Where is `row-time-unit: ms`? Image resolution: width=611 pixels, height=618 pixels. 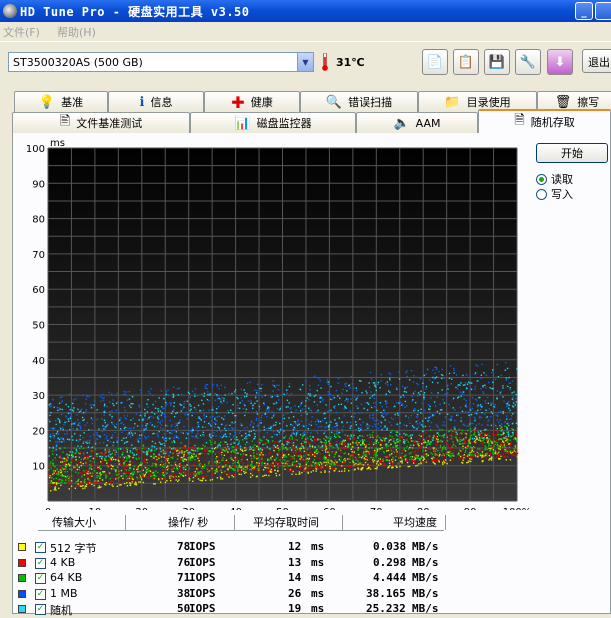
row-time-unit: ms is located at coordinates (318, 593).